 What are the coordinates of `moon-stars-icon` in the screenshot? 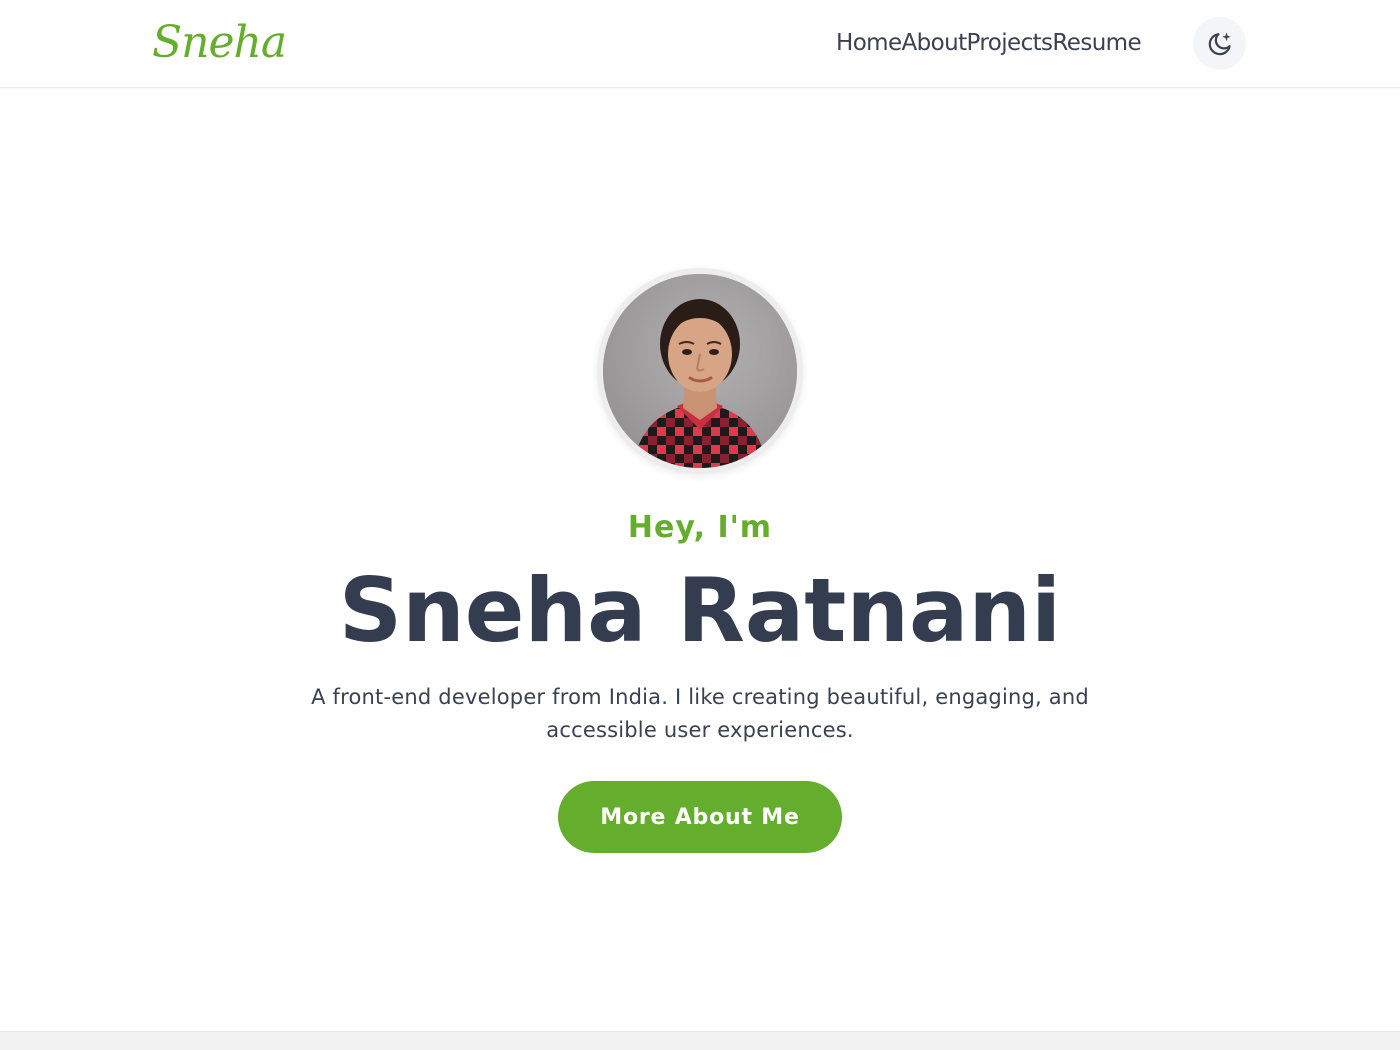 It's located at (1219, 43).